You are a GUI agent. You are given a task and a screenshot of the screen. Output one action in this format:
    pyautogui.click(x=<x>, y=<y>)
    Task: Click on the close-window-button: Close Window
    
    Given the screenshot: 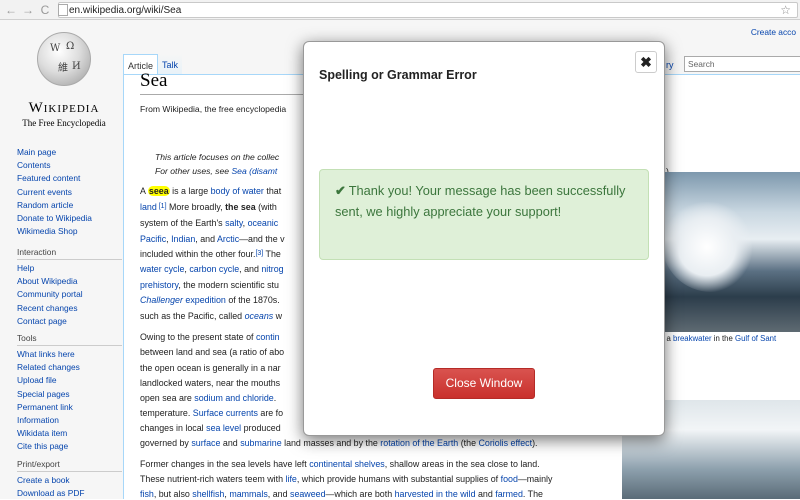 What is the action you would take?
    pyautogui.click(x=484, y=383)
    